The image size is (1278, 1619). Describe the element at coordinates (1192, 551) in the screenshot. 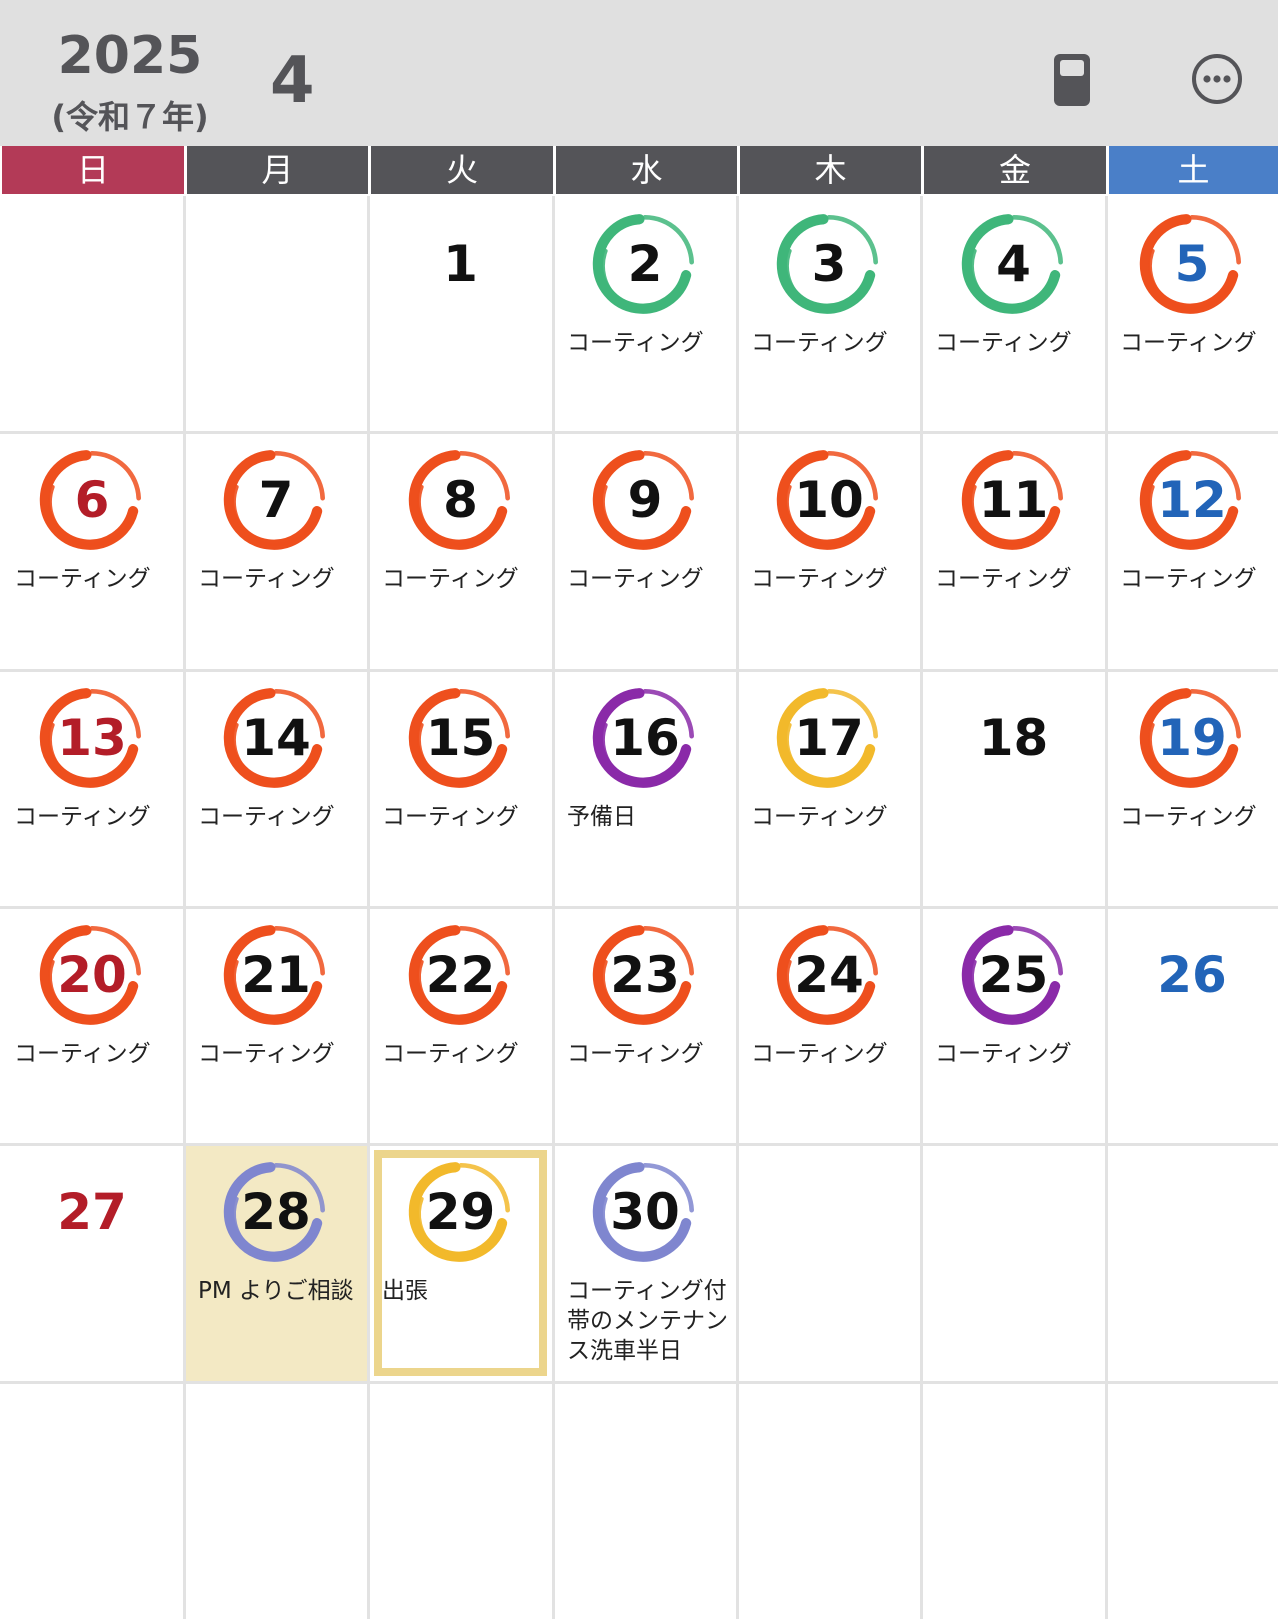

I see `day-cell-12: 12 コーティング` at that location.